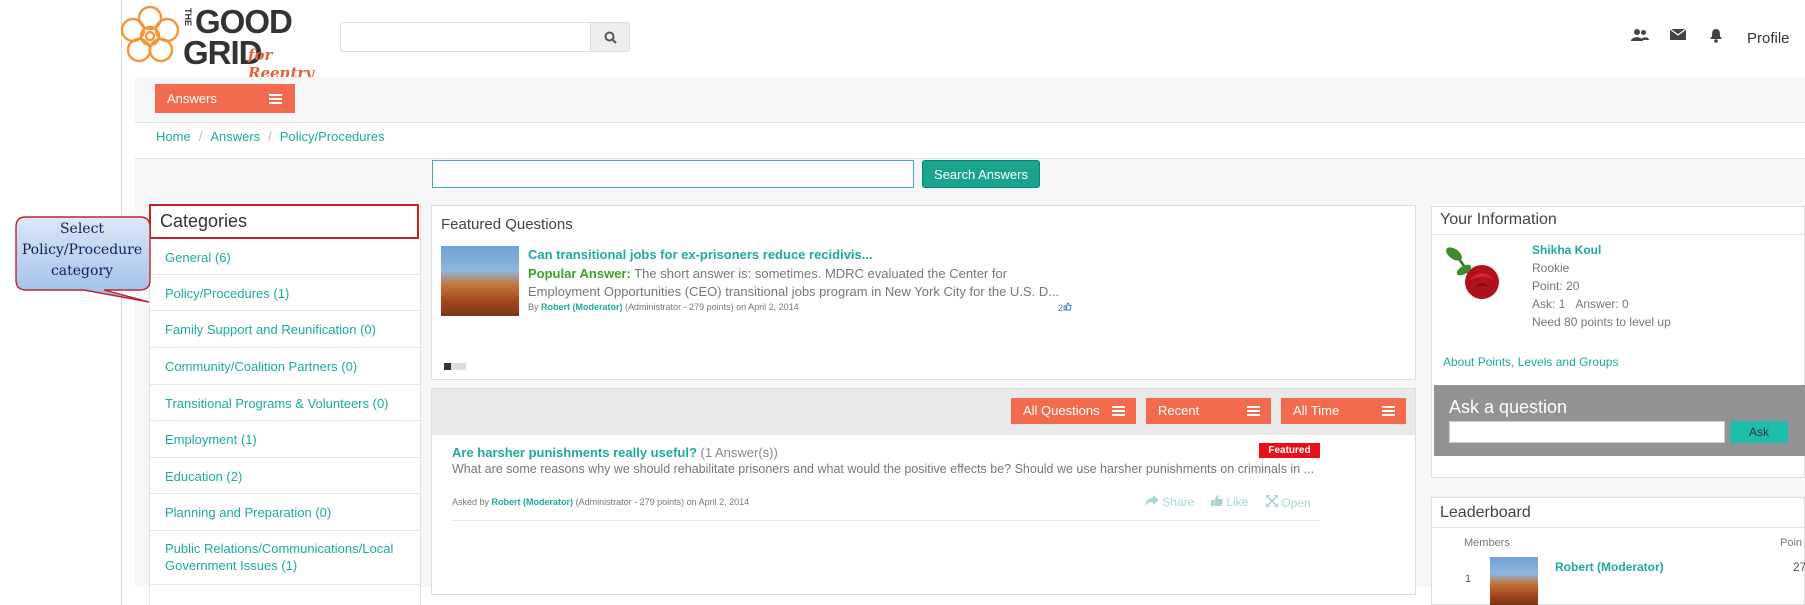  Describe the element at coordinates (1791, 543) in the screenshot. I see `leaderboard-points-header: Poin` at that location.